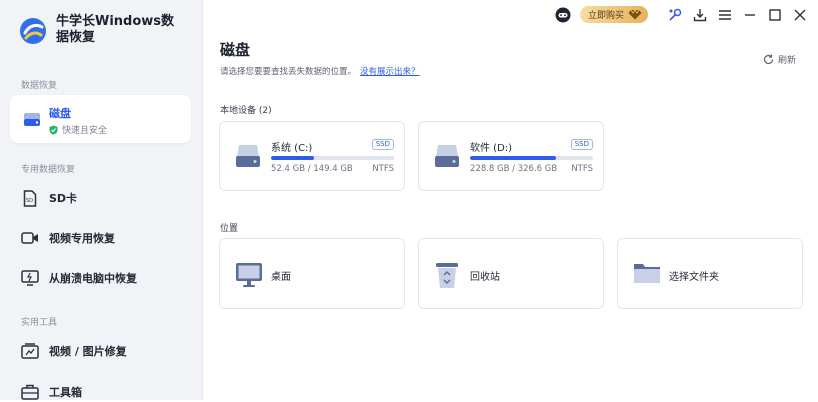  What do you see at coordinates (288, 72) in the screenshot?
I see `page-description-text: 请选择您要要查找丢失数据的位置。` at bounding box center [288, 72].